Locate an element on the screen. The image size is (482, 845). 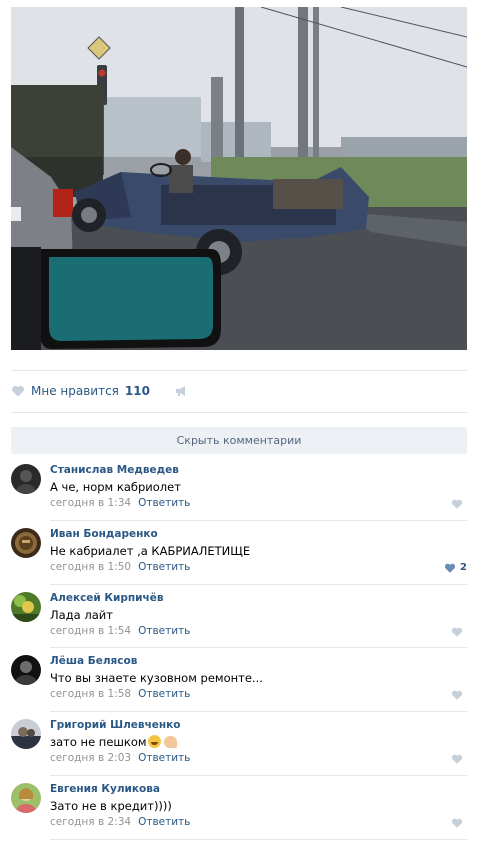
like-button-label: Мне нравится is located at coordinates (75, 391).